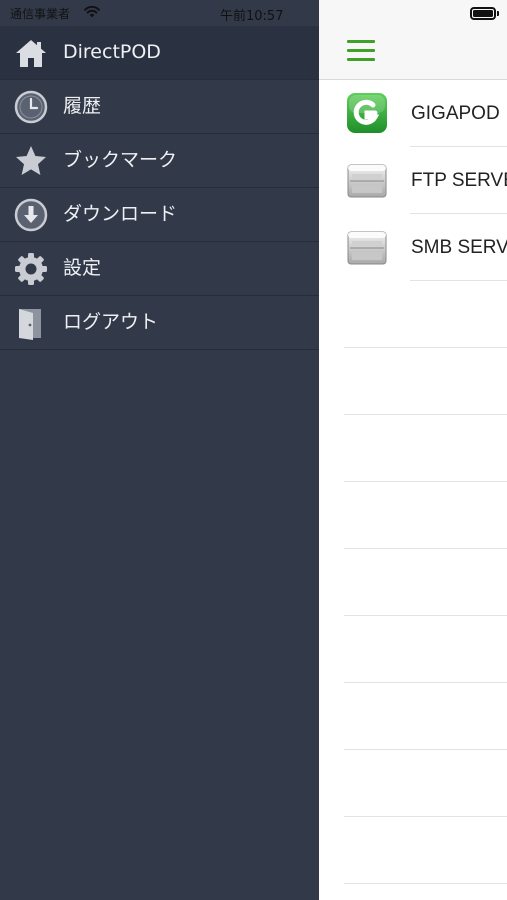  I want to click on sidebar-item-download: ダウンロード, so click(159, 215).